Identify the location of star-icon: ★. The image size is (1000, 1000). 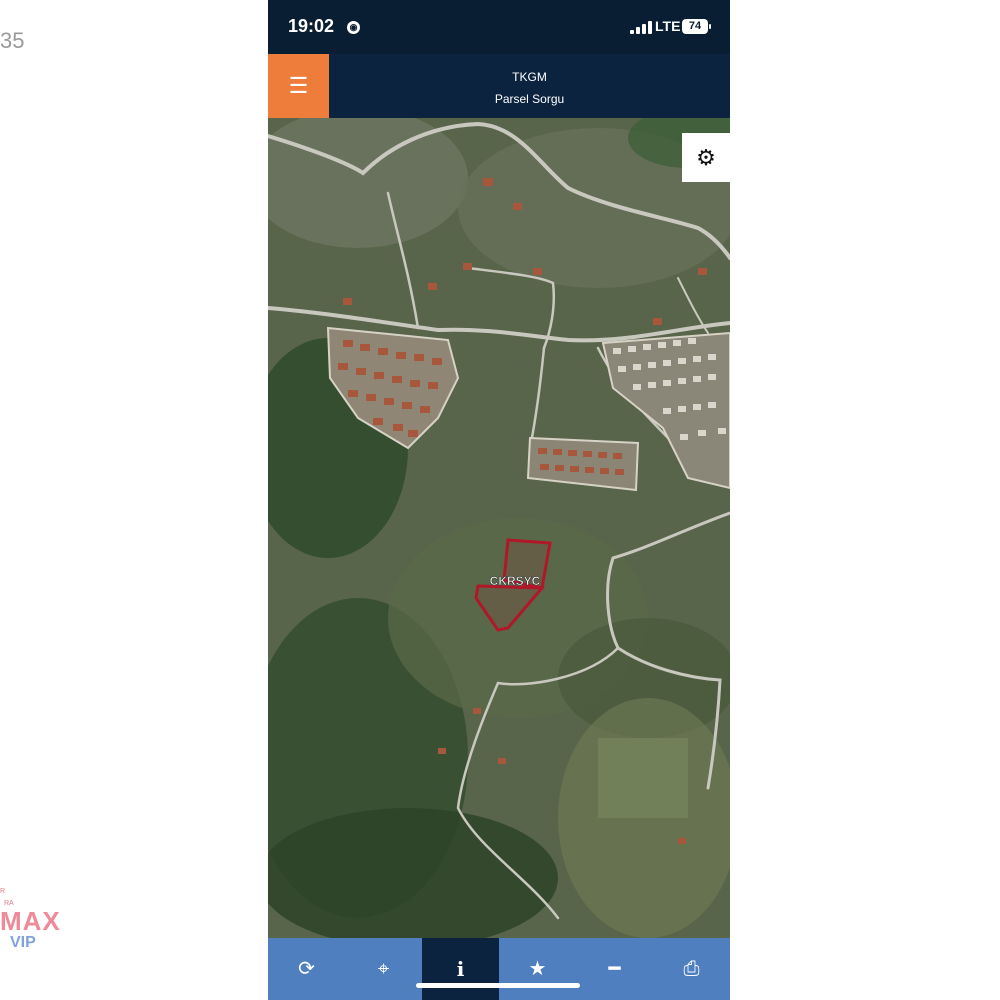
(537, 969).